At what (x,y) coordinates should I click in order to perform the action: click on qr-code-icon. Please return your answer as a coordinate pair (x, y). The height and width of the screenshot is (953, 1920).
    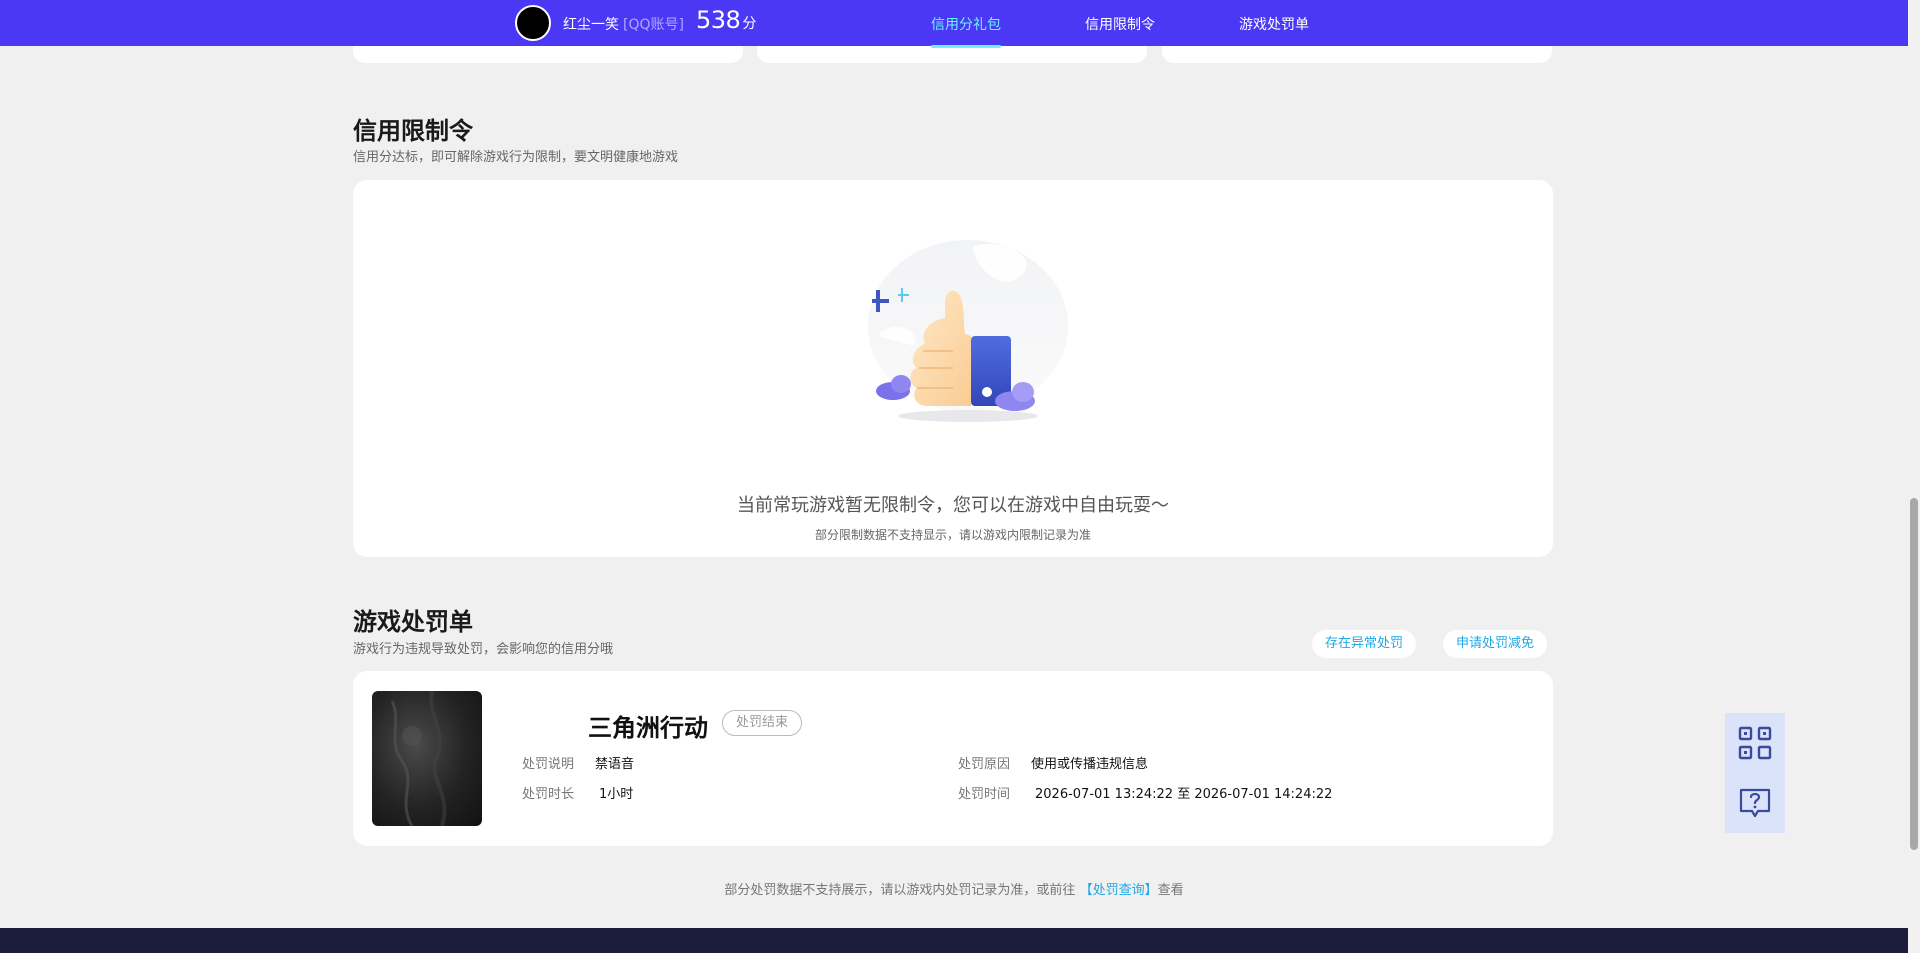
    Looking at the image, I should click on (1755, 743).